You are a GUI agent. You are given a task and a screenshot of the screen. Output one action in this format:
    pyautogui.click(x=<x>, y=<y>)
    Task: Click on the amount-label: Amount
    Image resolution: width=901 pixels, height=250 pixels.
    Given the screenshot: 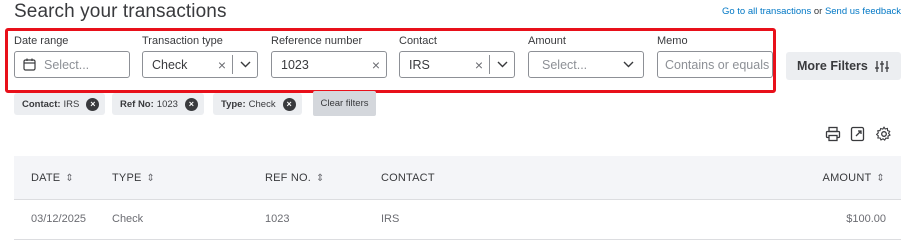 What is the action you would take?
    pyautogui.click(x=547, y=41)
    